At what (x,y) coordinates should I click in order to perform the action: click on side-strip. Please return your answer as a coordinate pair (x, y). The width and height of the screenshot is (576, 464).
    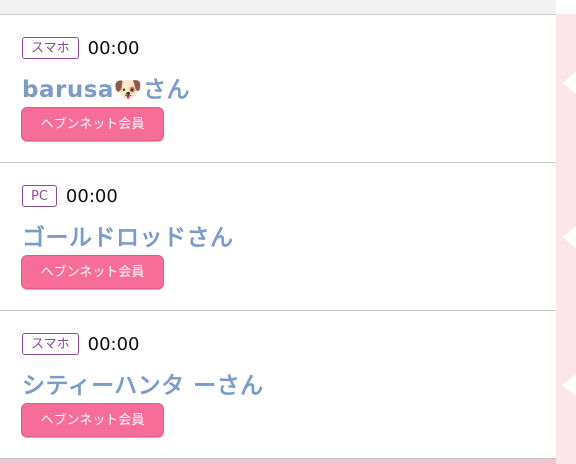
    Looking at the image, I should click on (566, 239).